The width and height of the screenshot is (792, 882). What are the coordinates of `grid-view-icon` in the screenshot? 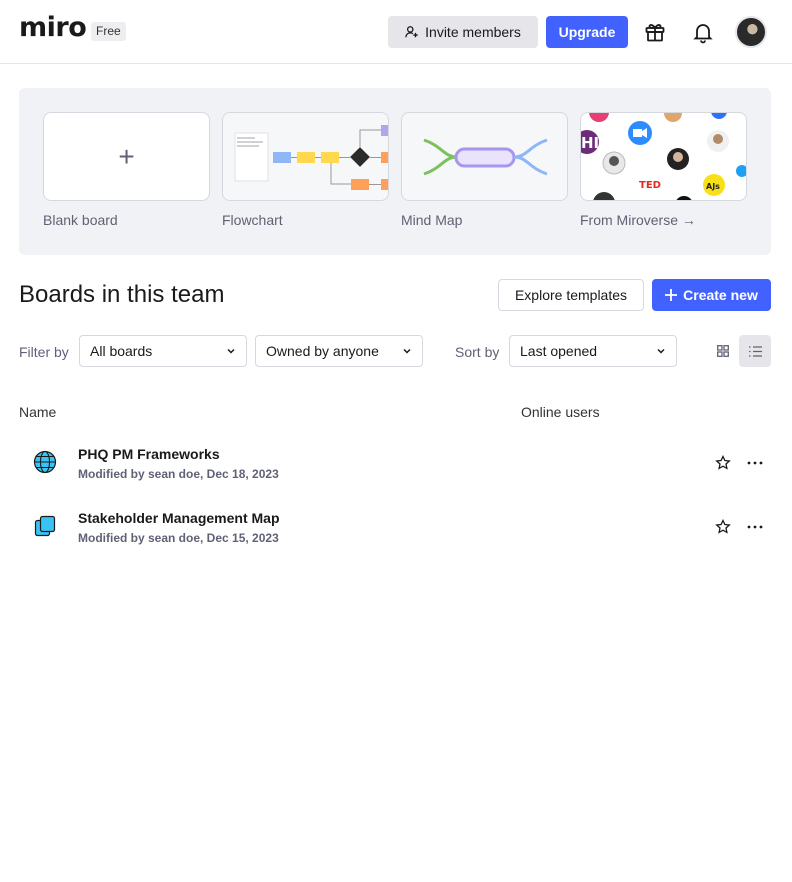 It's located at (723, 351).